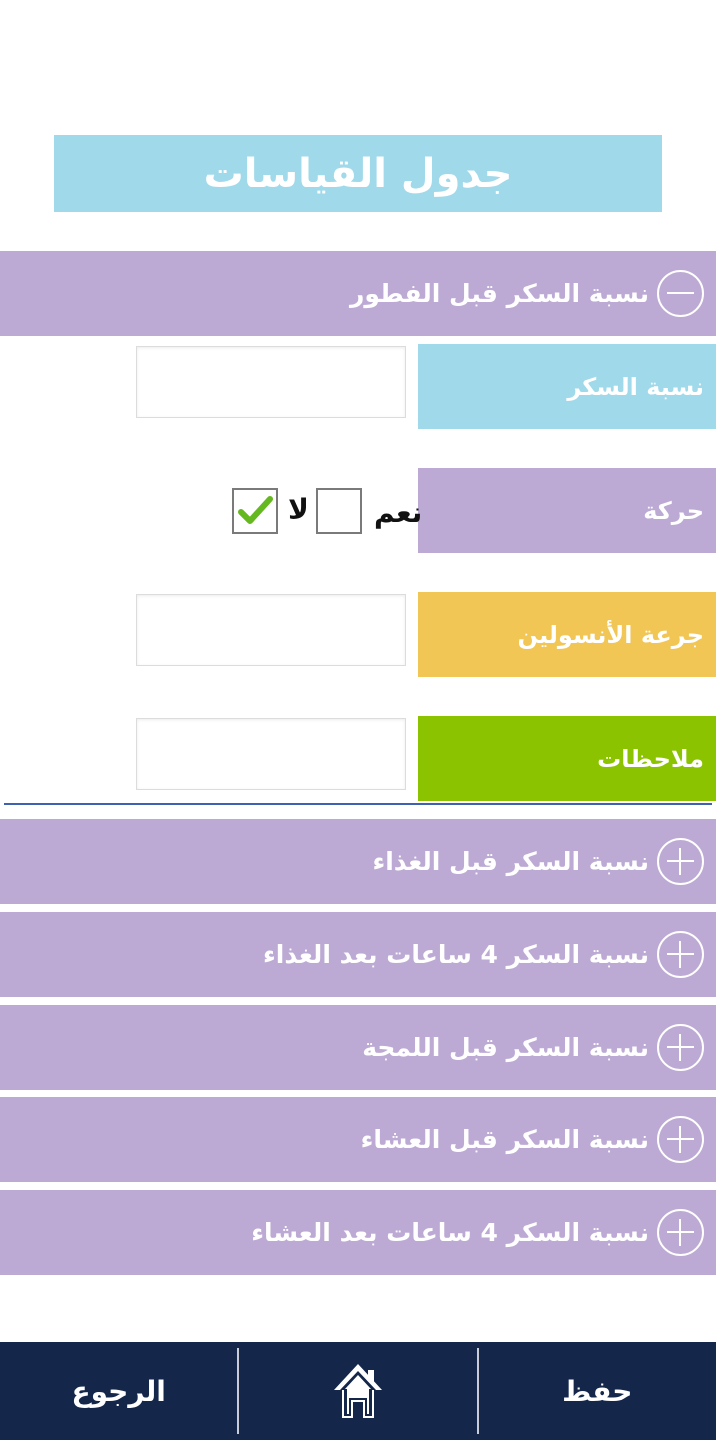 Image resolution: width=716 pixels, height=1440 pixels. Describe the element at coordinates (271, 754) in the screenshot. I see `notes-input` at that location.